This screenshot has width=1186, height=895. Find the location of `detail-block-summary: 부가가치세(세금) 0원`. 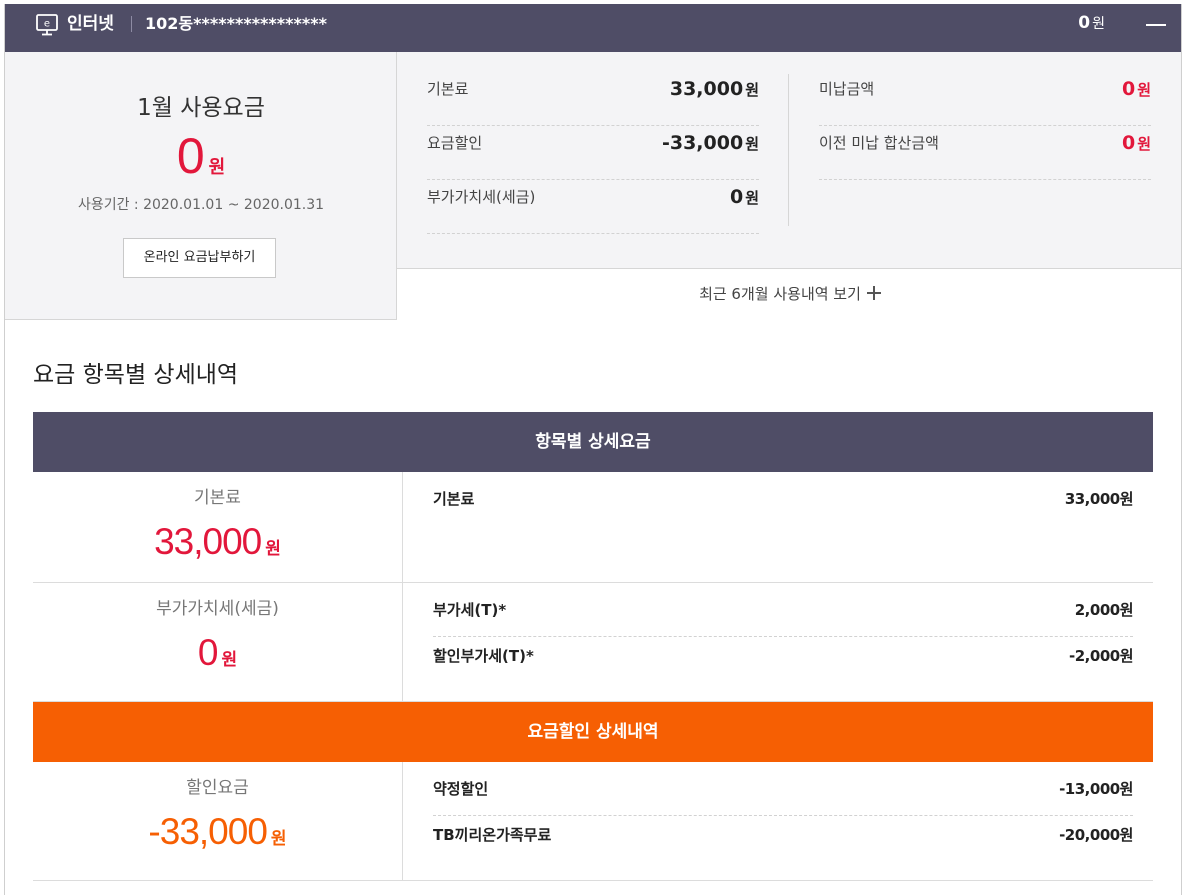

detail-block-summary: 부가가치세(세금) 0원 is located at coordinates (218, 642).